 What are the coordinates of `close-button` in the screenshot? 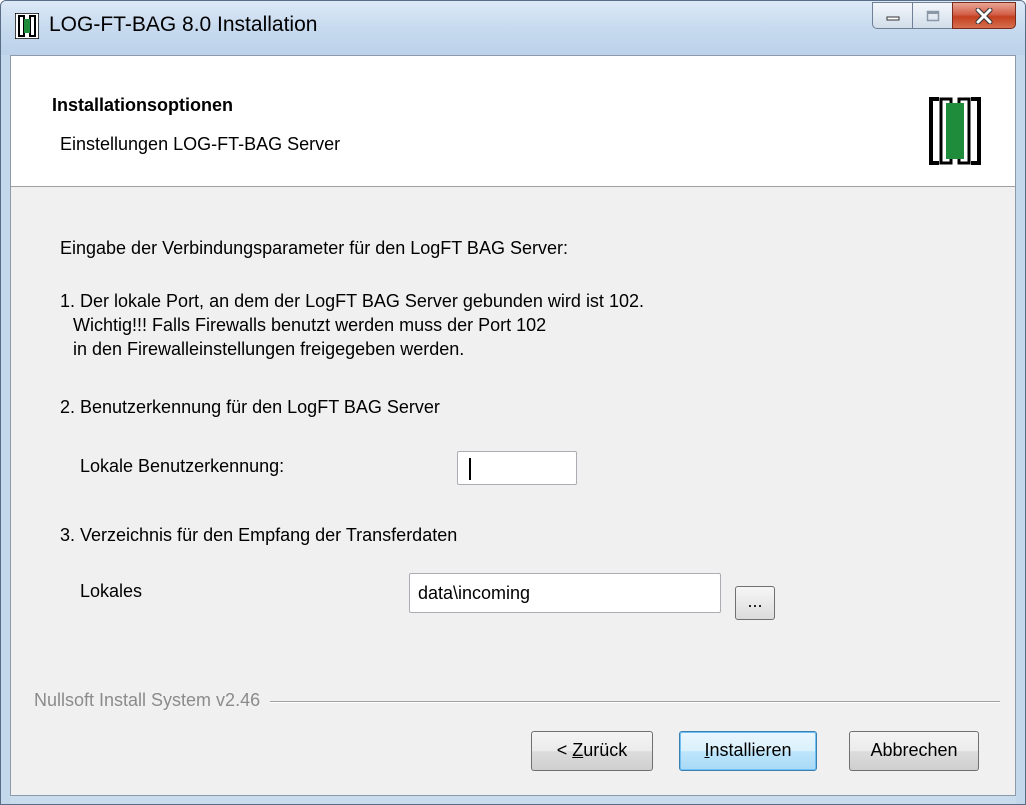 It's located at (984, 15).